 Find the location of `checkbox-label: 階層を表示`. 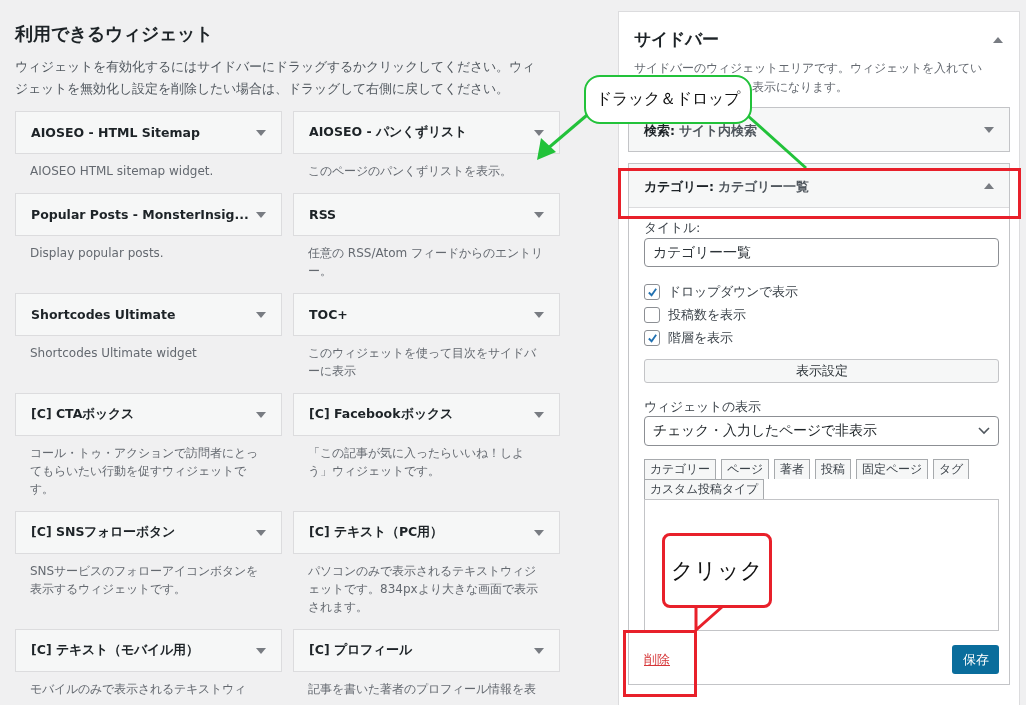

checkbox-label: 階層を表示 is located at coordinates (700, 338).